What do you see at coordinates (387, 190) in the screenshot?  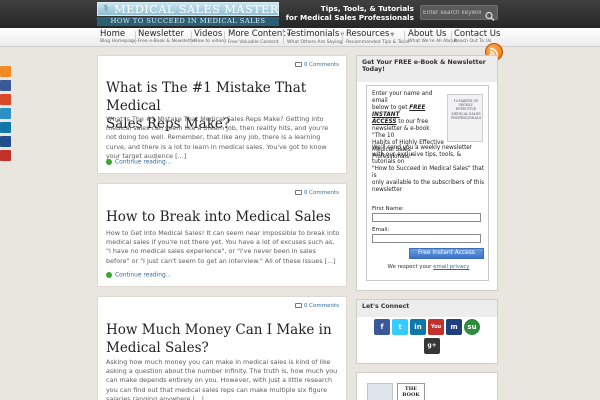 I see `optin-text-line: newsletter` at bounding box center [387, 190].